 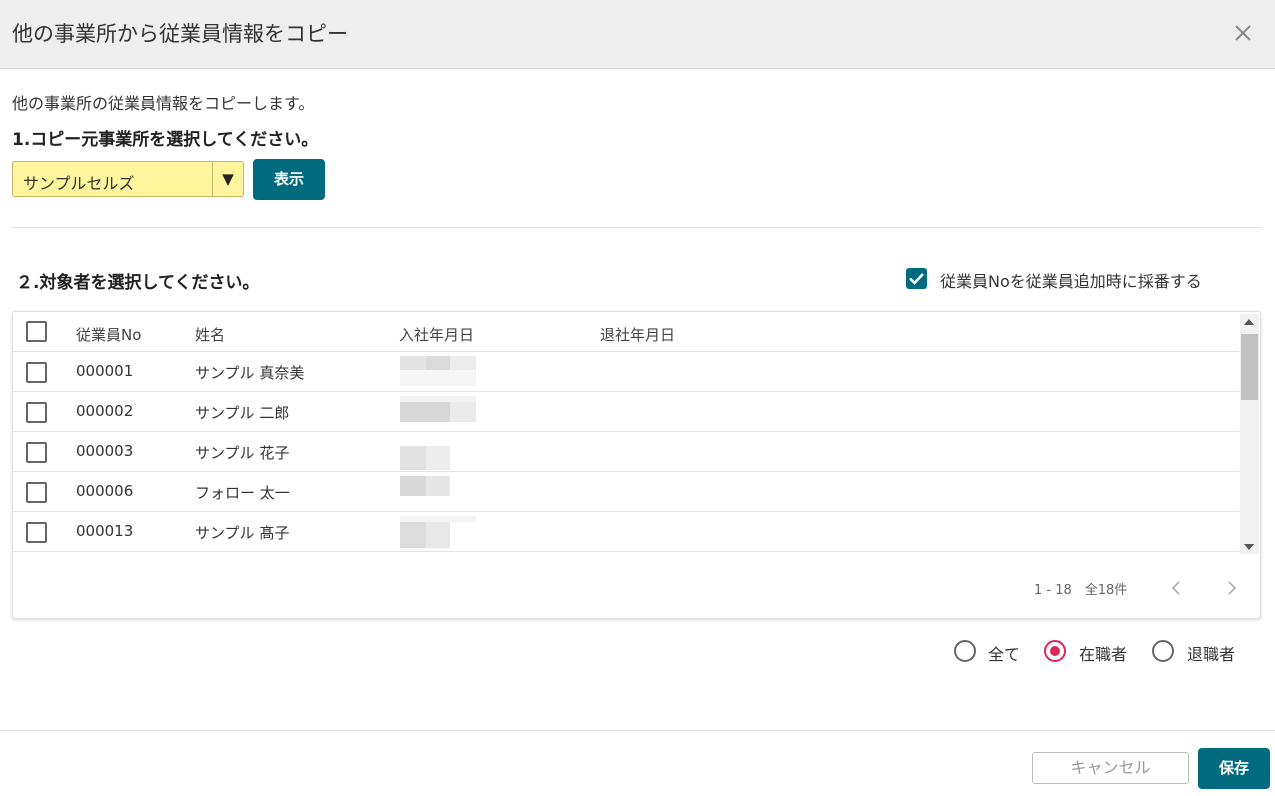 I want to click on column-header-leave-date: 退社年月日, so click(x=637, y=334).